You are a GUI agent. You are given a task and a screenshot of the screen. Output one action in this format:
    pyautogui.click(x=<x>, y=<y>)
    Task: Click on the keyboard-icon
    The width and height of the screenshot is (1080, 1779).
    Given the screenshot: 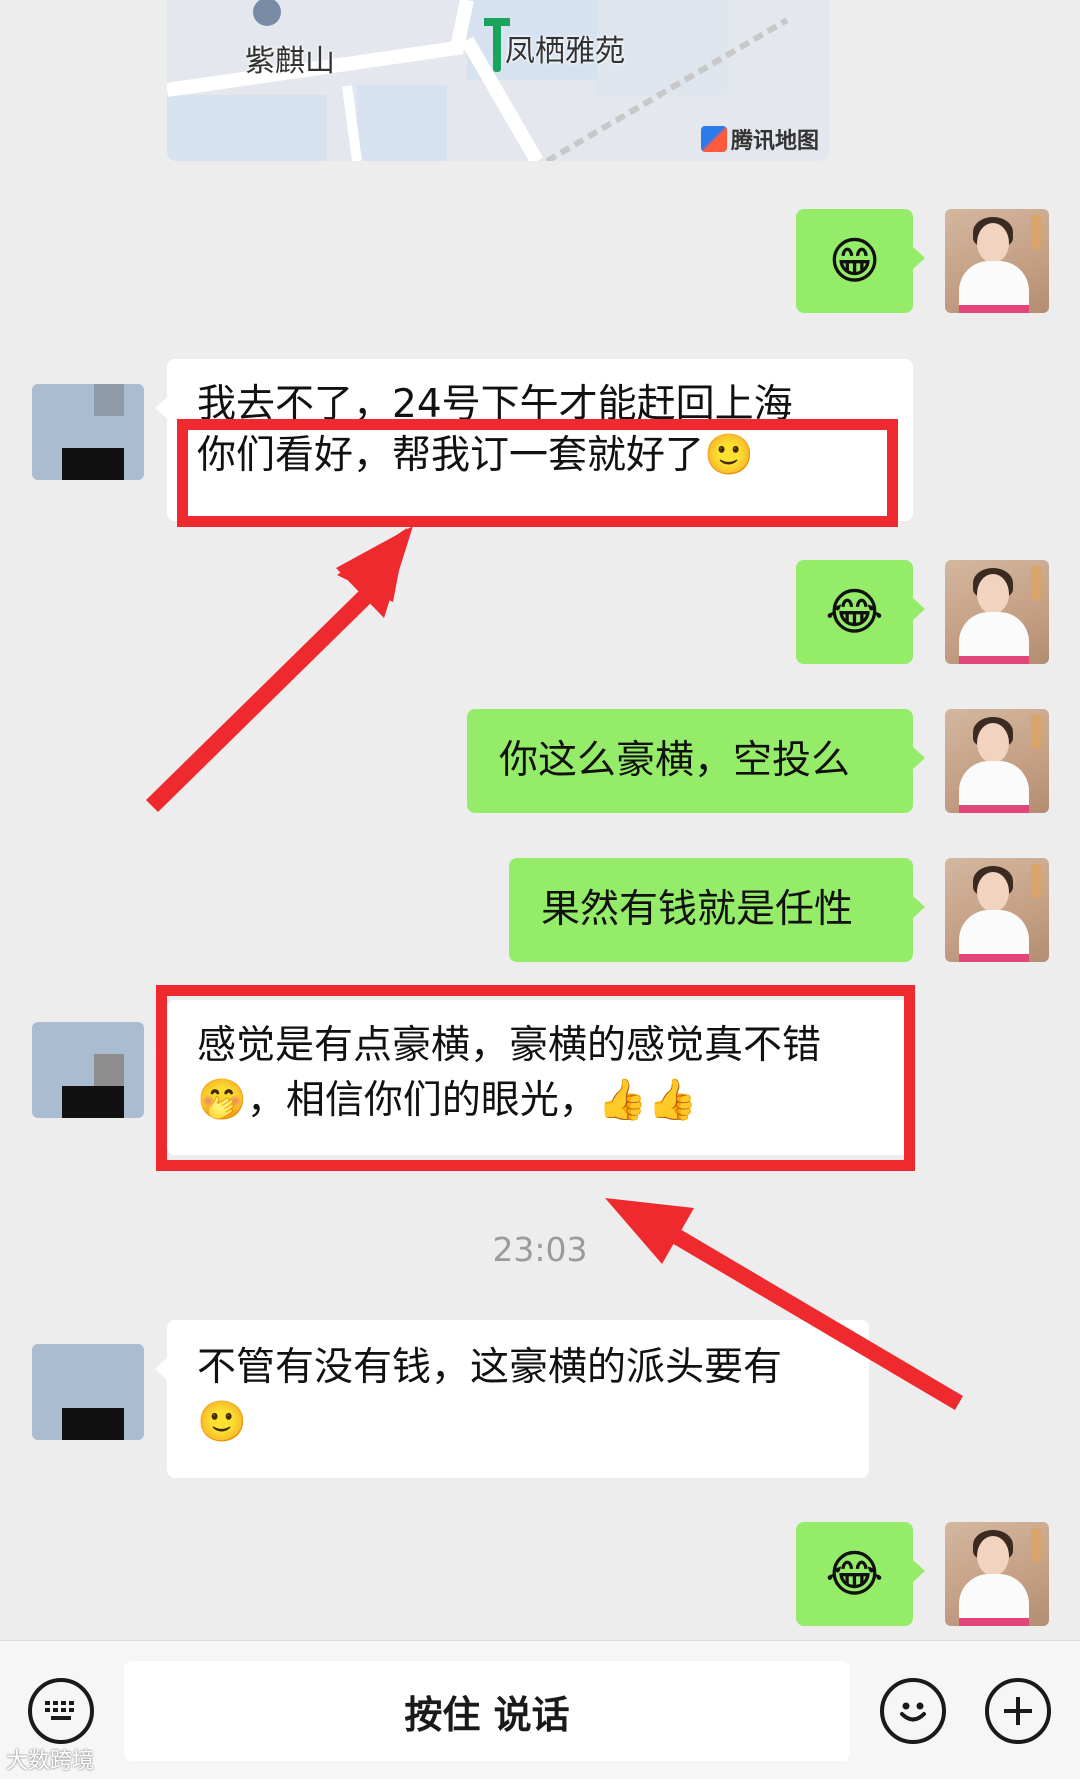 What is the action you would take?
    pyautogui.click(x=59, y=1710)
    